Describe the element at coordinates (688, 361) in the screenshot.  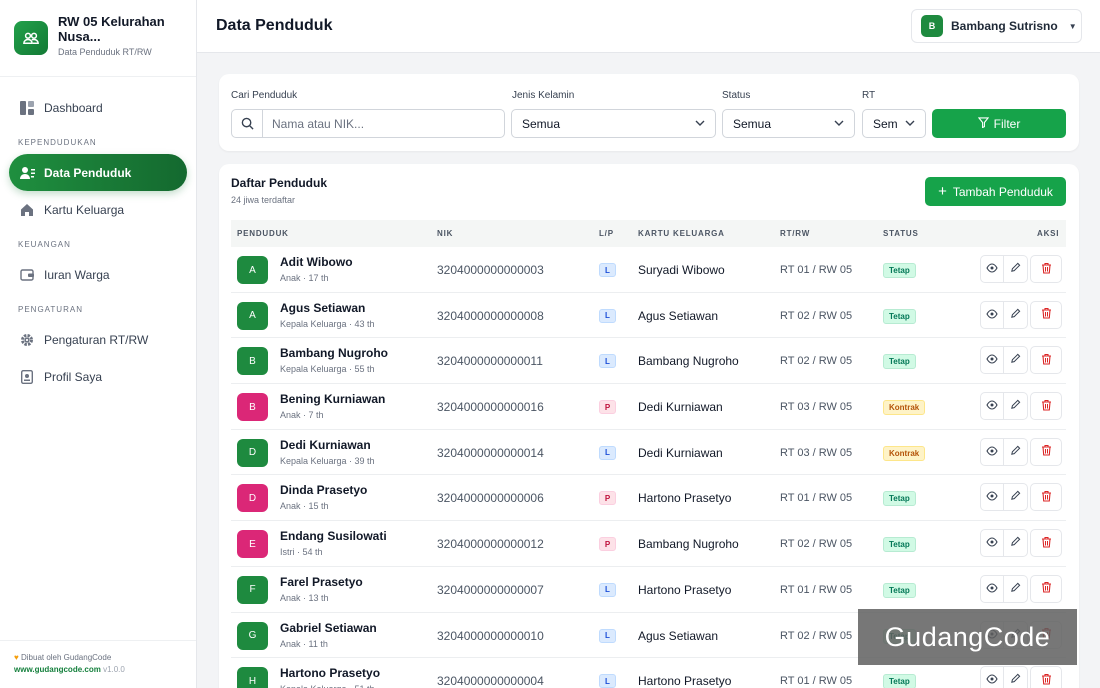
I see `family-card-head: Bambang Nugroho` at that location.